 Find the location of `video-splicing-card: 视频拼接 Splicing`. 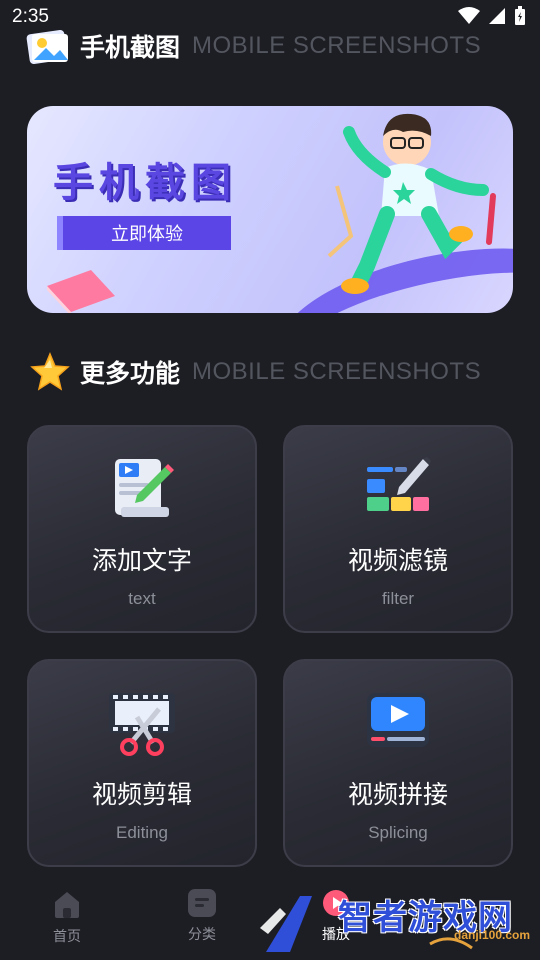

video-splicing-card: 视频拼接 Splicing is located at coordinates (398, 763).